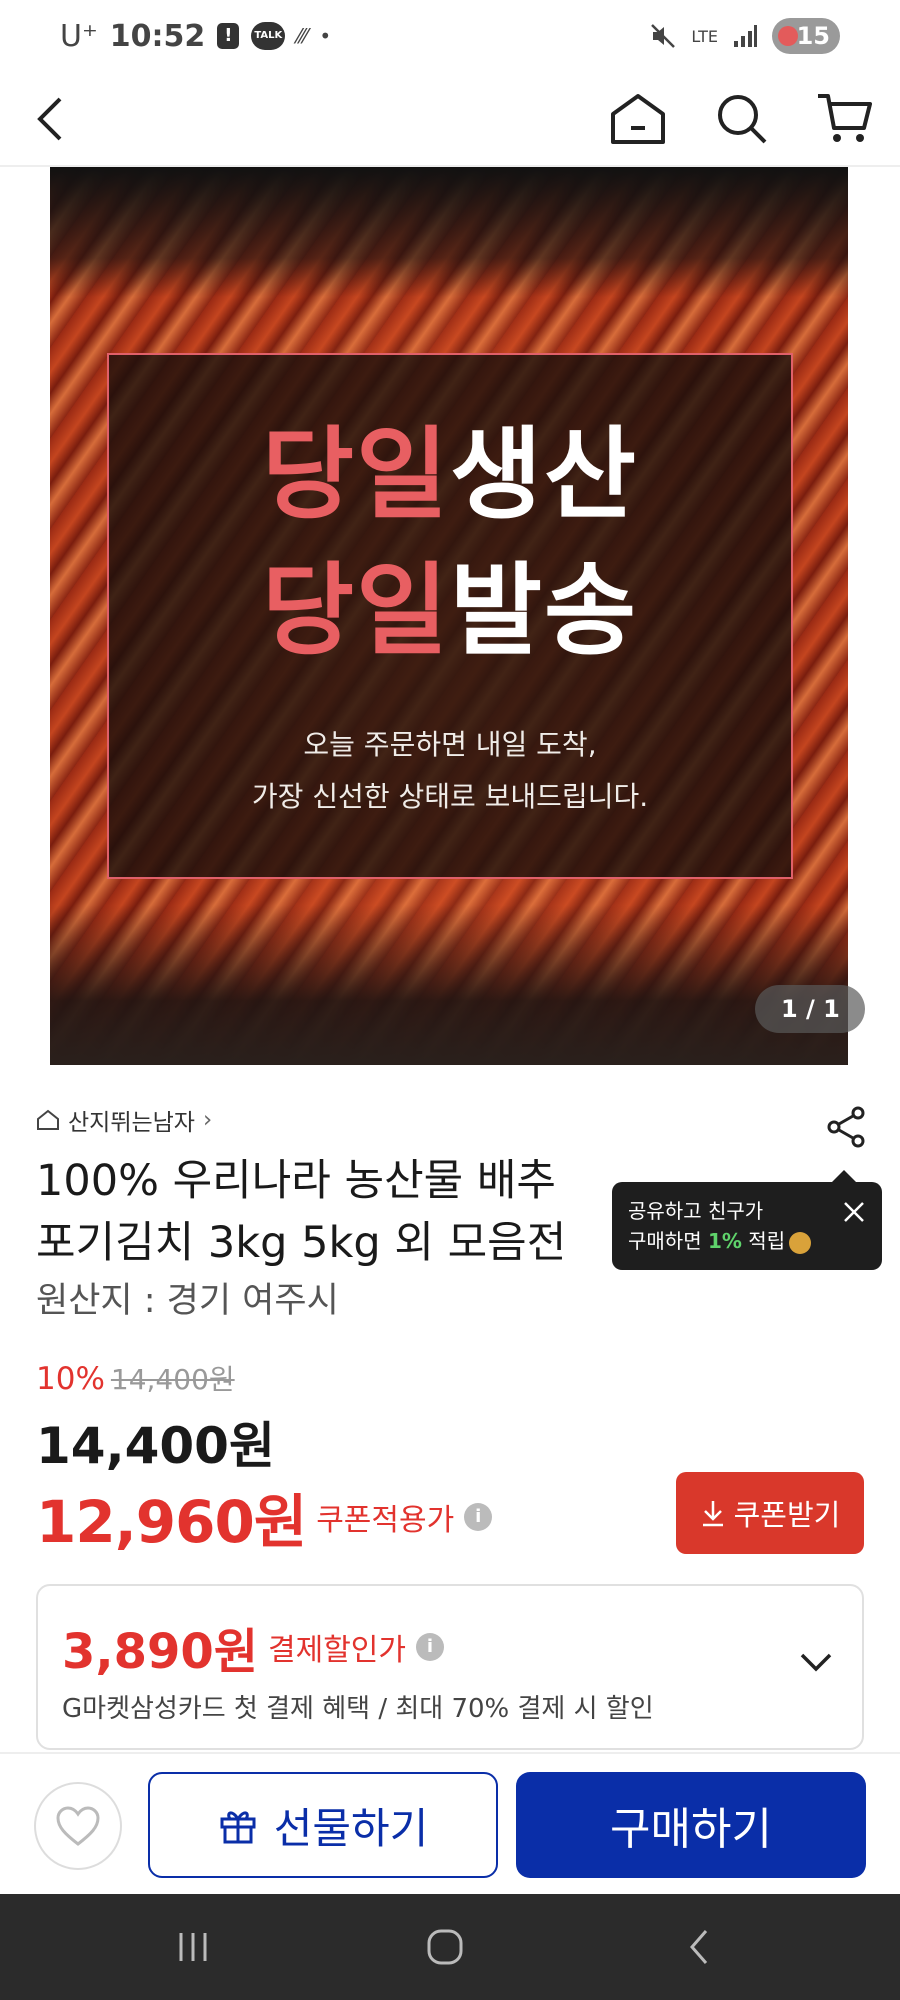 This screenshot has height=2000, width=900. What do you see at coordinates (160, 1652) in the screenshot?
I see `payment-discount-amount: 3,890원` at bounding box center [160, 1652].